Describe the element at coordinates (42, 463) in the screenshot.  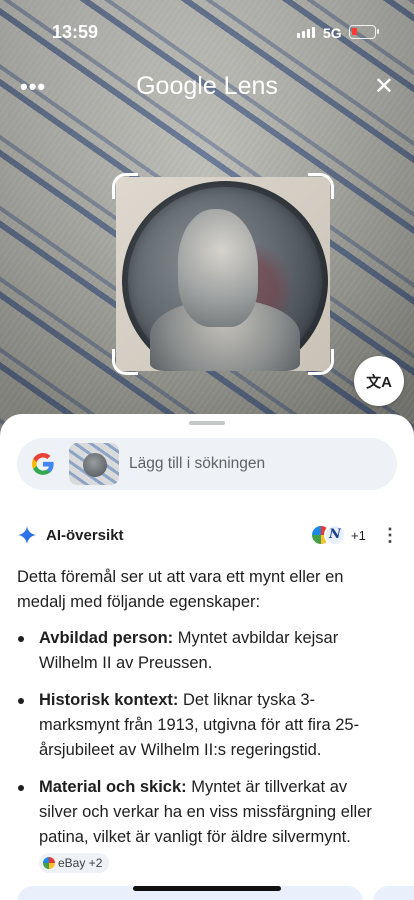
I see `google-logo-icon` at that location.